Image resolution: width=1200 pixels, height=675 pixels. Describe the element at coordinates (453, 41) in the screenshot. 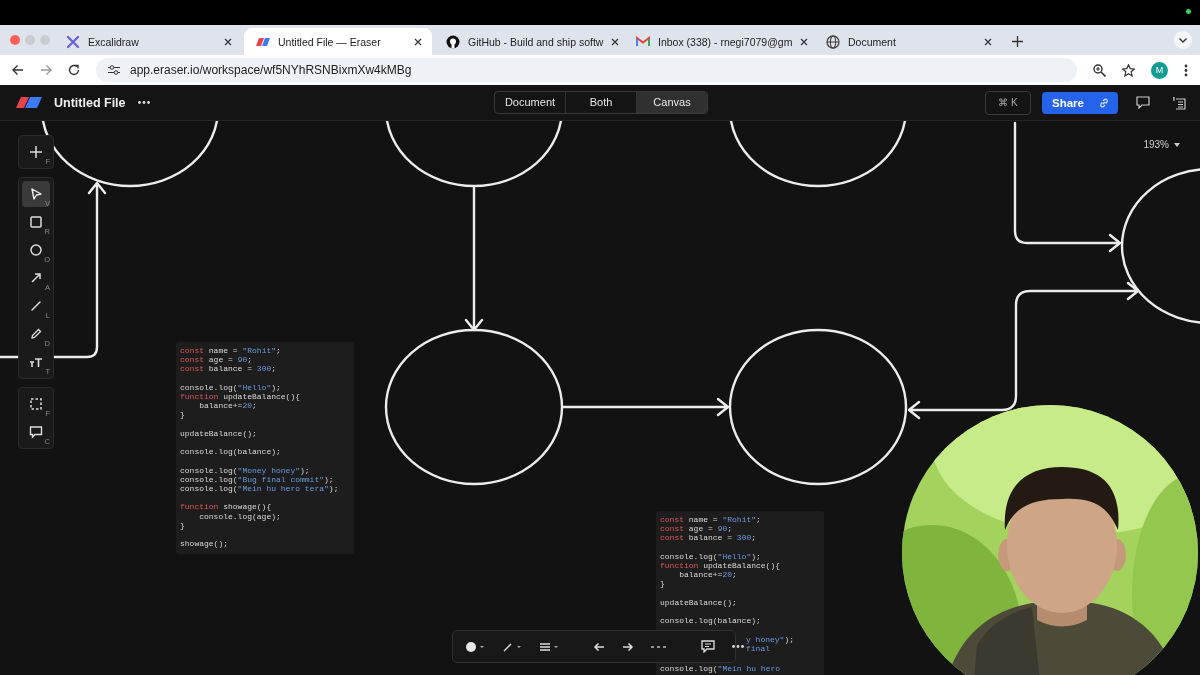

I see `github-icon` at that location.